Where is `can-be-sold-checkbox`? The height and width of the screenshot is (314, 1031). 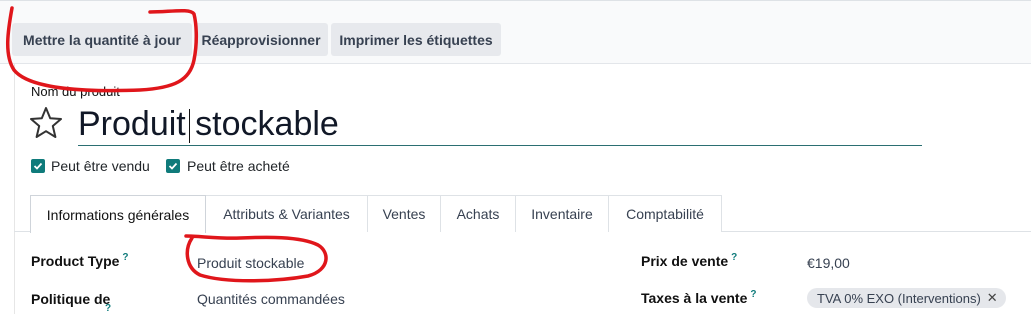
can-be-sold-checkbox is located at coordinates (38, 166).